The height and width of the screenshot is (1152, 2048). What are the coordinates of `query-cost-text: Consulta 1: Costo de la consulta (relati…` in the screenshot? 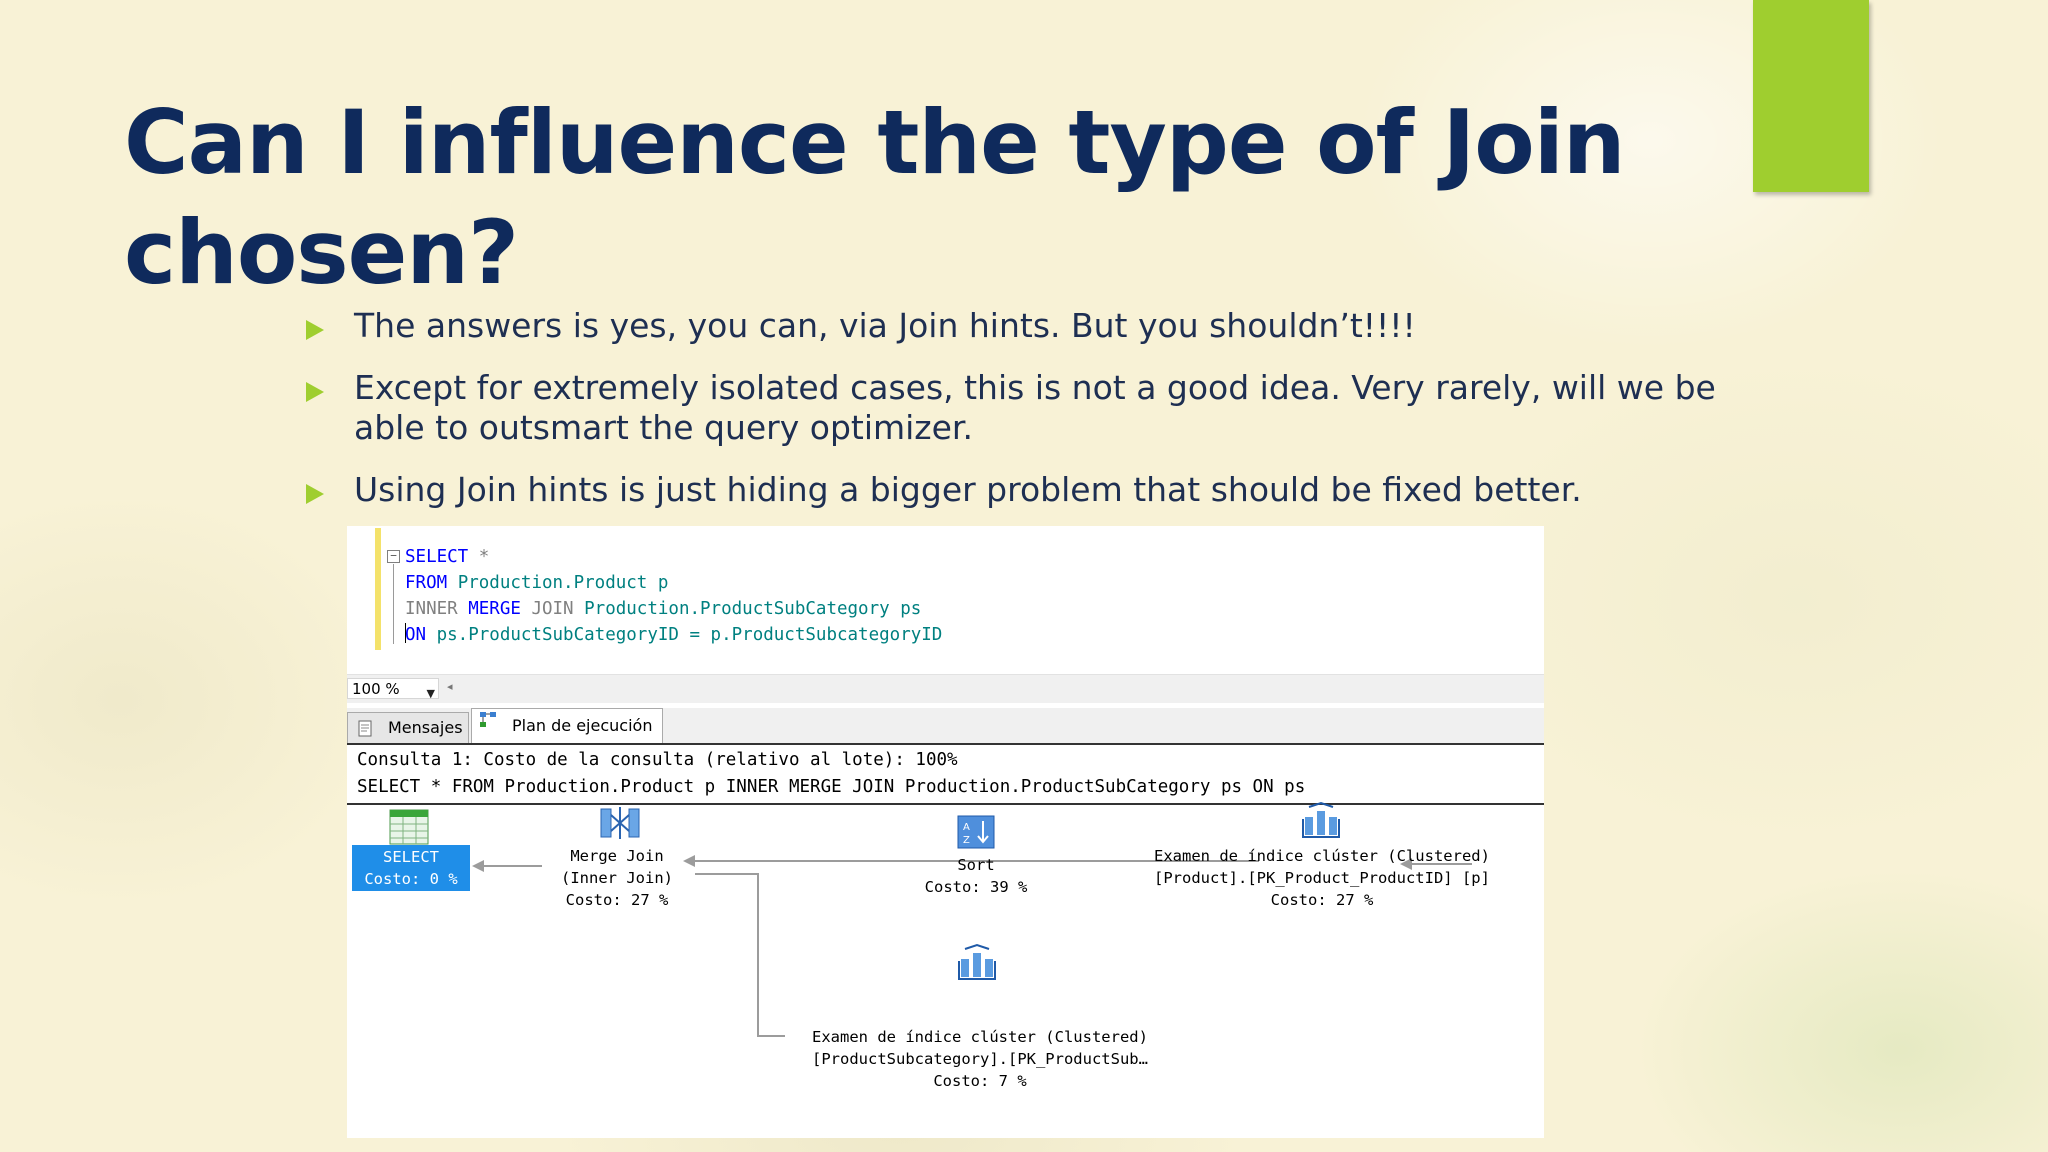 It's located at (657, 760).